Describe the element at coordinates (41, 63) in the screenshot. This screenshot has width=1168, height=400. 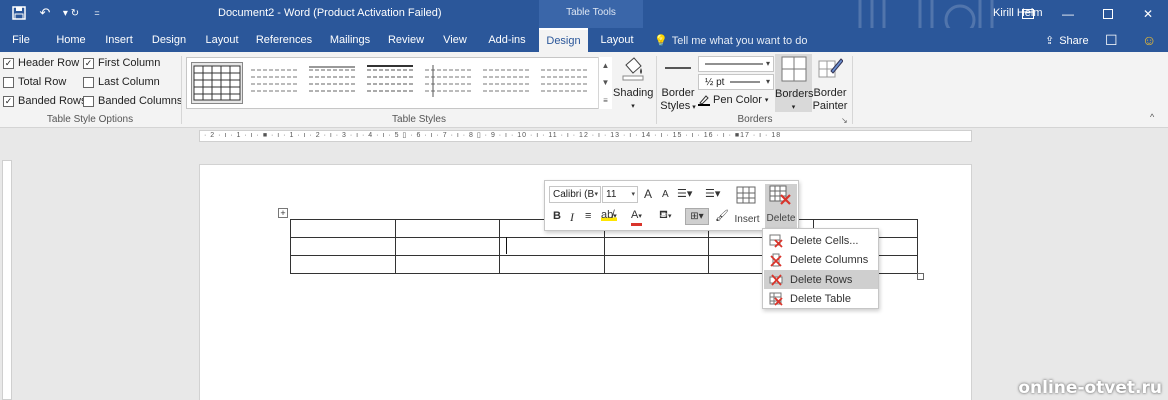
I see `header-row-checkbox: ✓ Header Row` at that location.